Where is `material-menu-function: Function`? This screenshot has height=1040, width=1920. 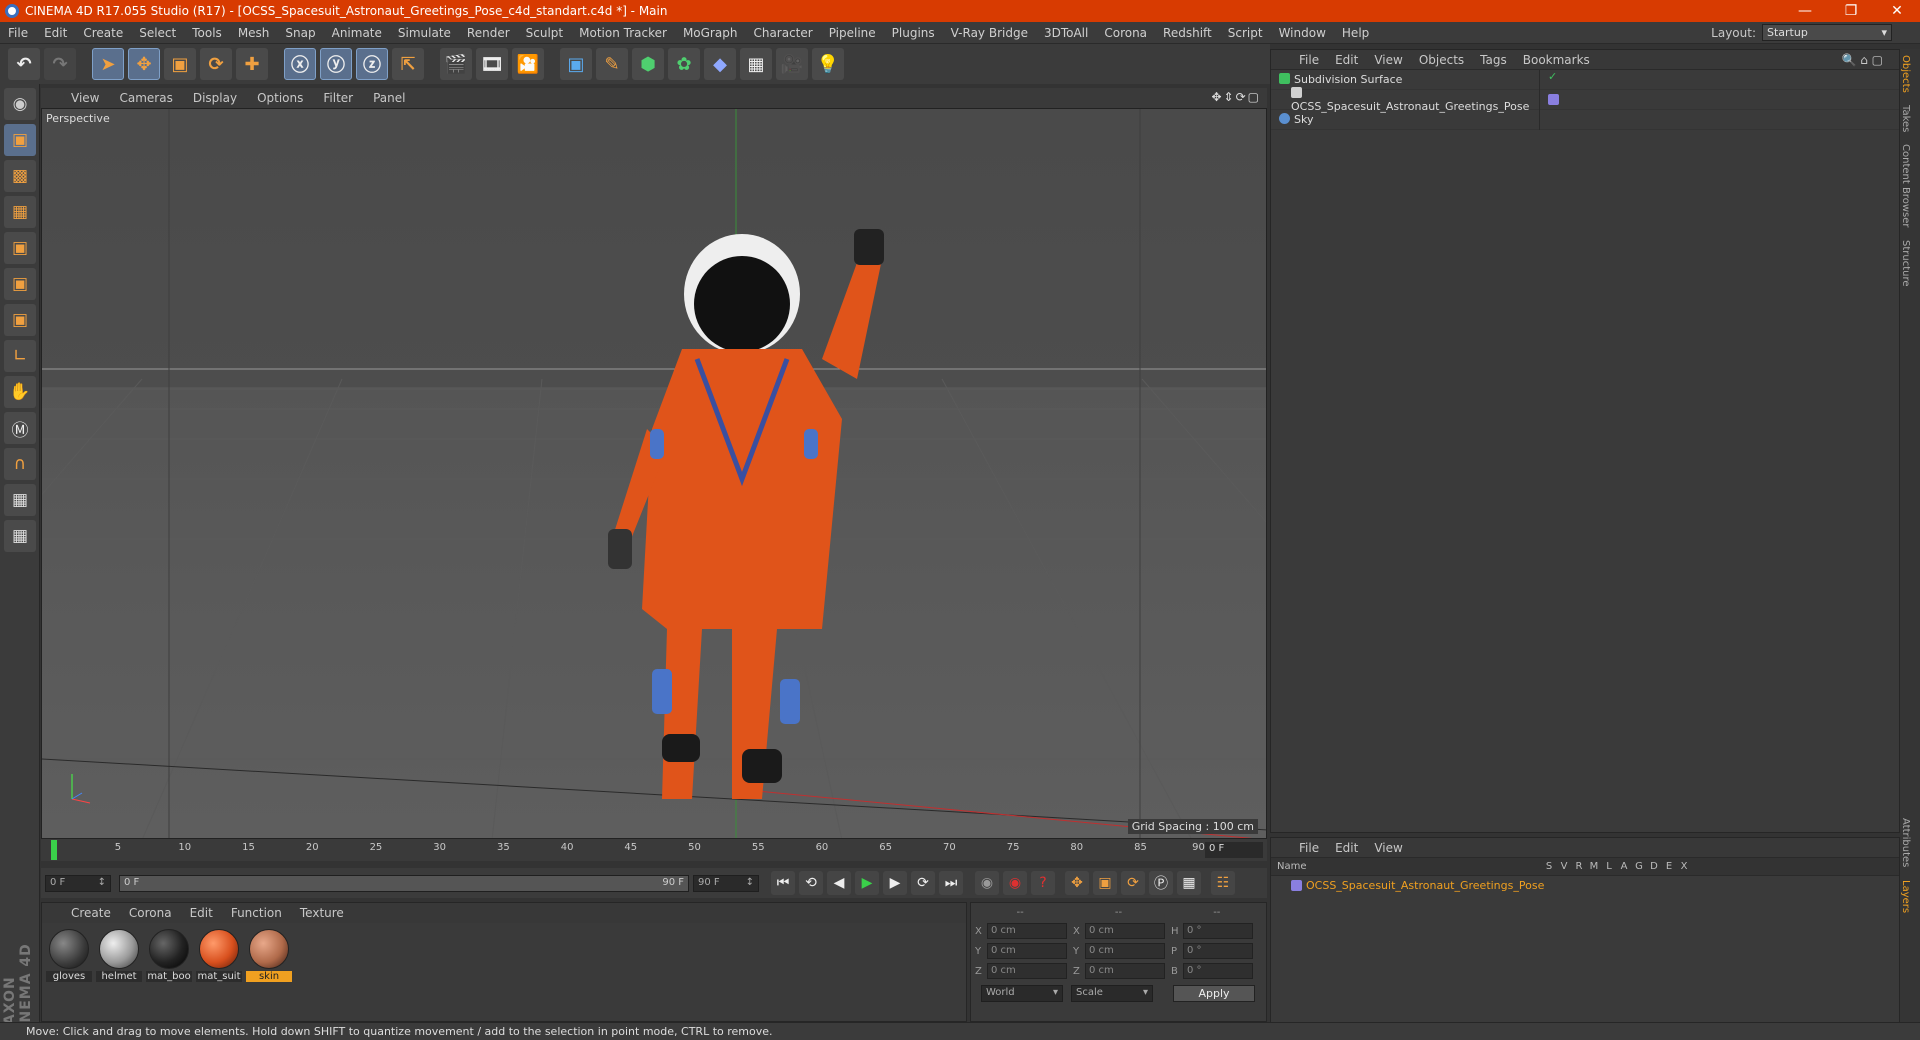
material-menu-function: Function is located at coordinates (256, 913).